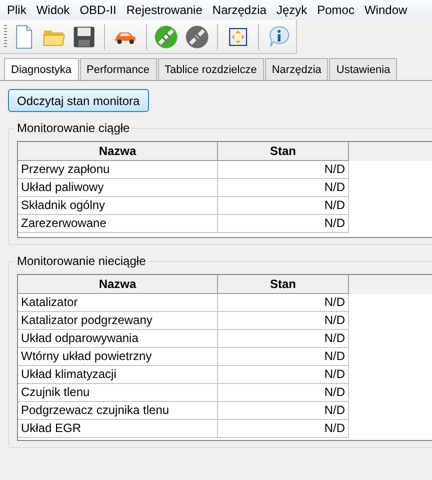  I want to click on table-cell: Wtórny układ powietrzny, so click(118, 357).